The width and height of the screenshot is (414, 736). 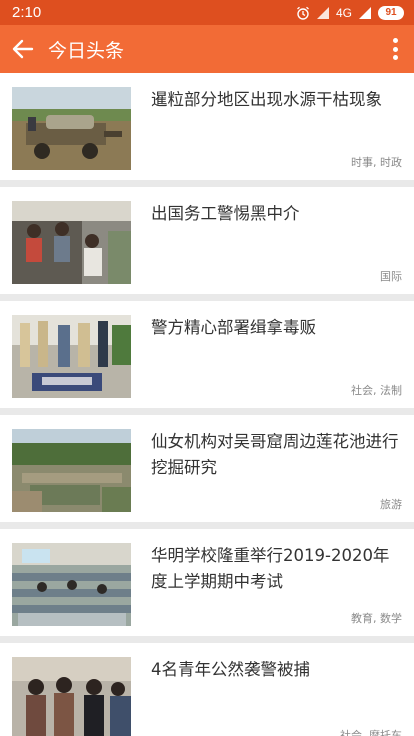 I want to click on status-icons: 4G 91, so click(x=350, y=12).